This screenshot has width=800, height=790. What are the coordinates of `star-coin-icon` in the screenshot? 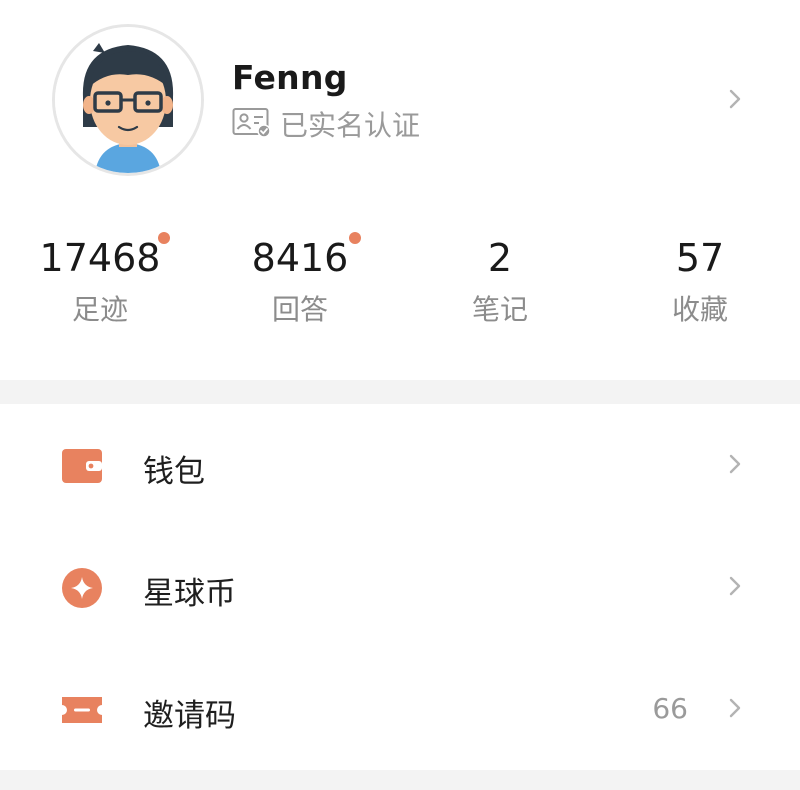 It's located at (82, 588).